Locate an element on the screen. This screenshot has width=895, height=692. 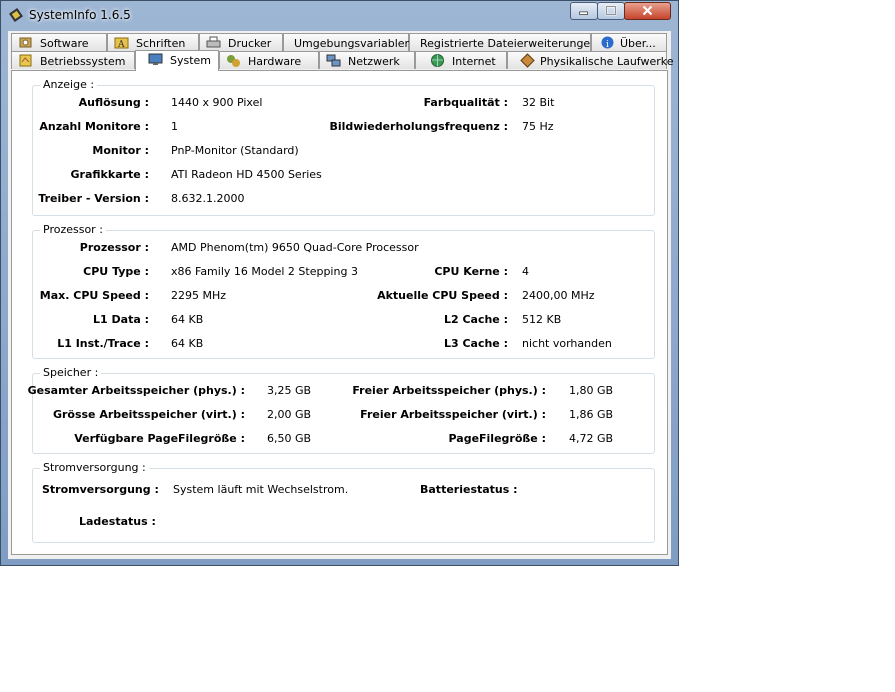
group-title: Prozessor : is located at coordinates (73, 229).